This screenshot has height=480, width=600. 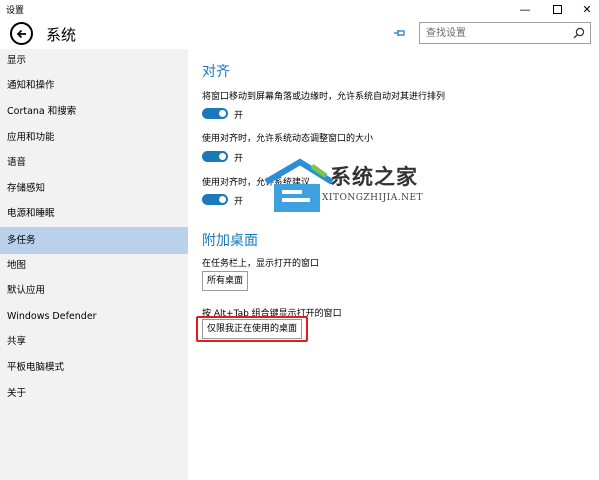 I want to click on snap-option2-toggle, so click(x=215, y=156).